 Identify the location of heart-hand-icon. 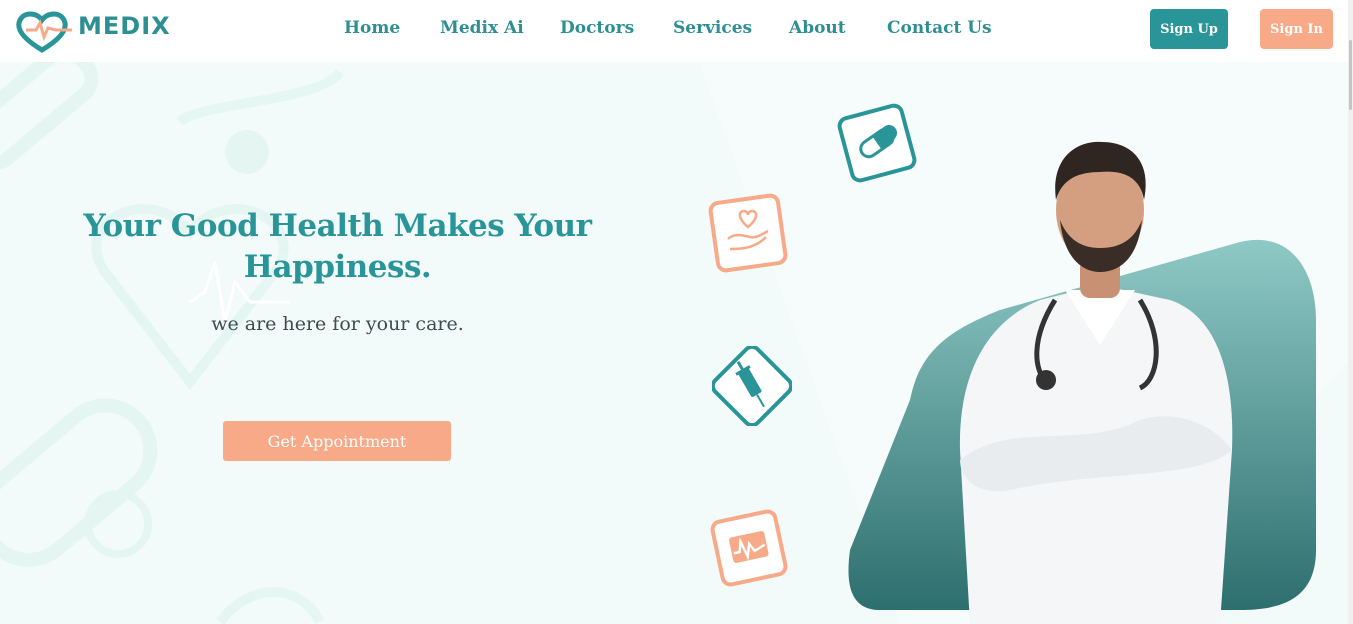
(748, 233).